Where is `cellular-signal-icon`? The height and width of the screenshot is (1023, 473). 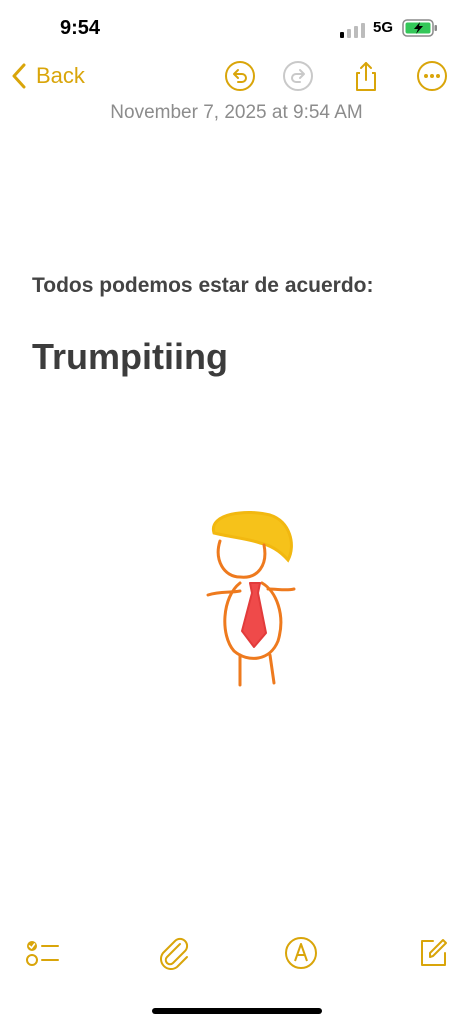 cellular-signal-icon is located at coordinates (352, 30).